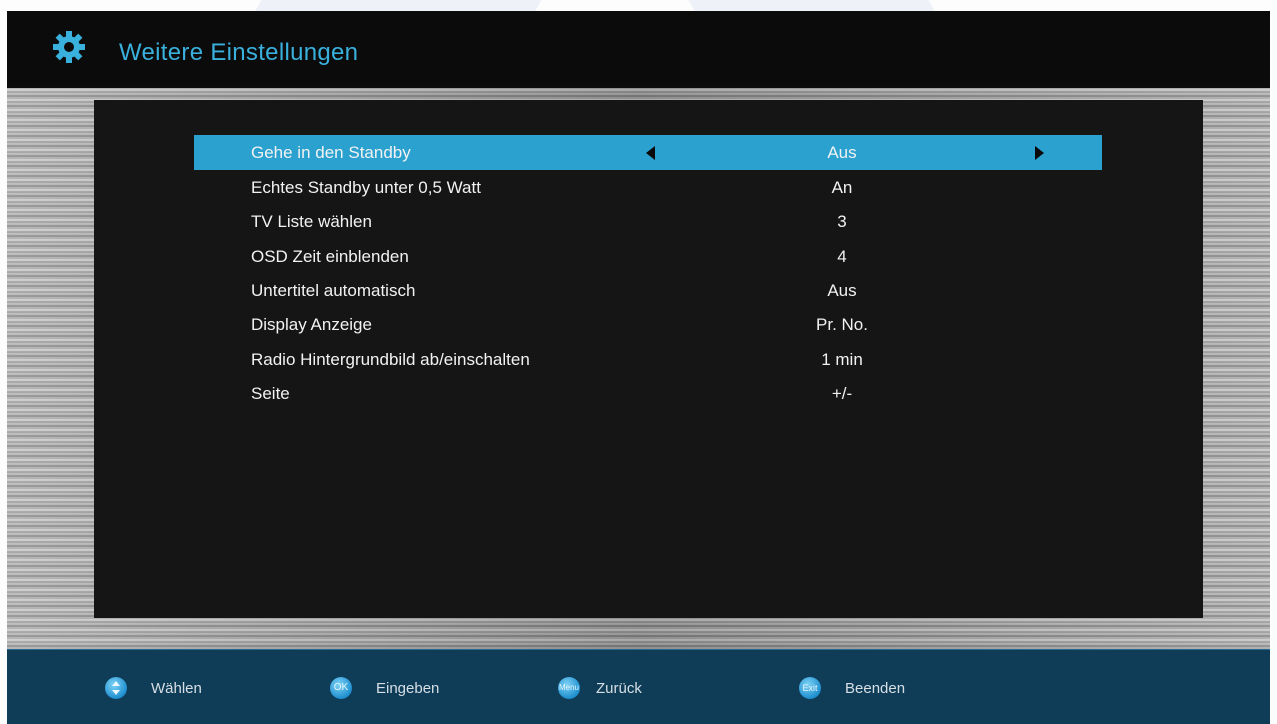  I want to click on menu-item-untertitel: Untertitel automatisch Aus, so click(648, 290).